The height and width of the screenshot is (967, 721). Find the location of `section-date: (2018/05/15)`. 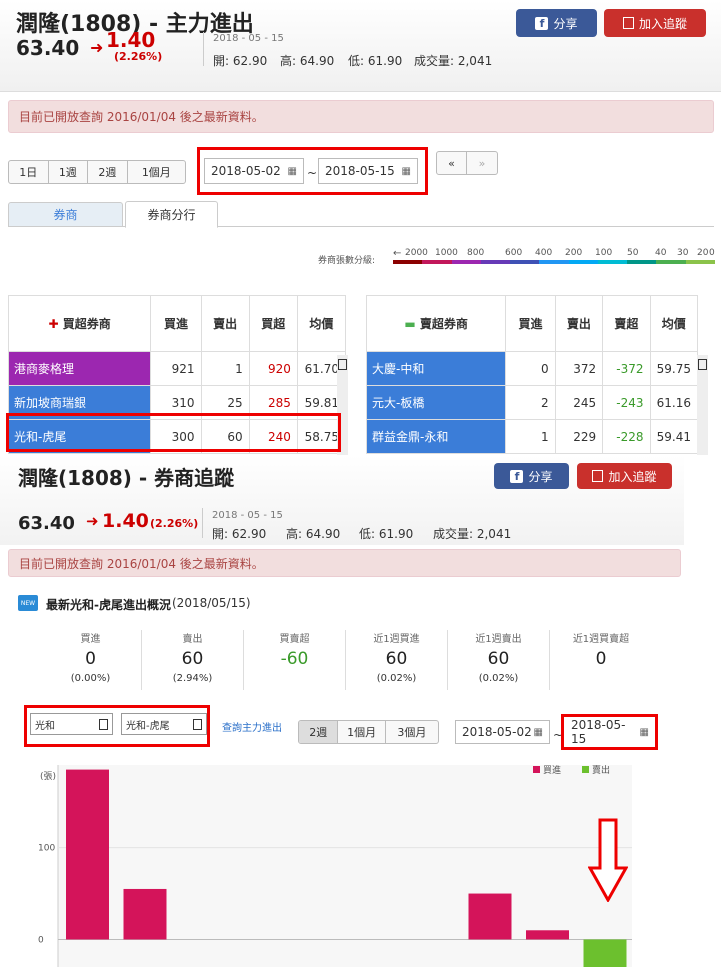

section-date: (2018/05/15) is located at coordinates (211, 603).